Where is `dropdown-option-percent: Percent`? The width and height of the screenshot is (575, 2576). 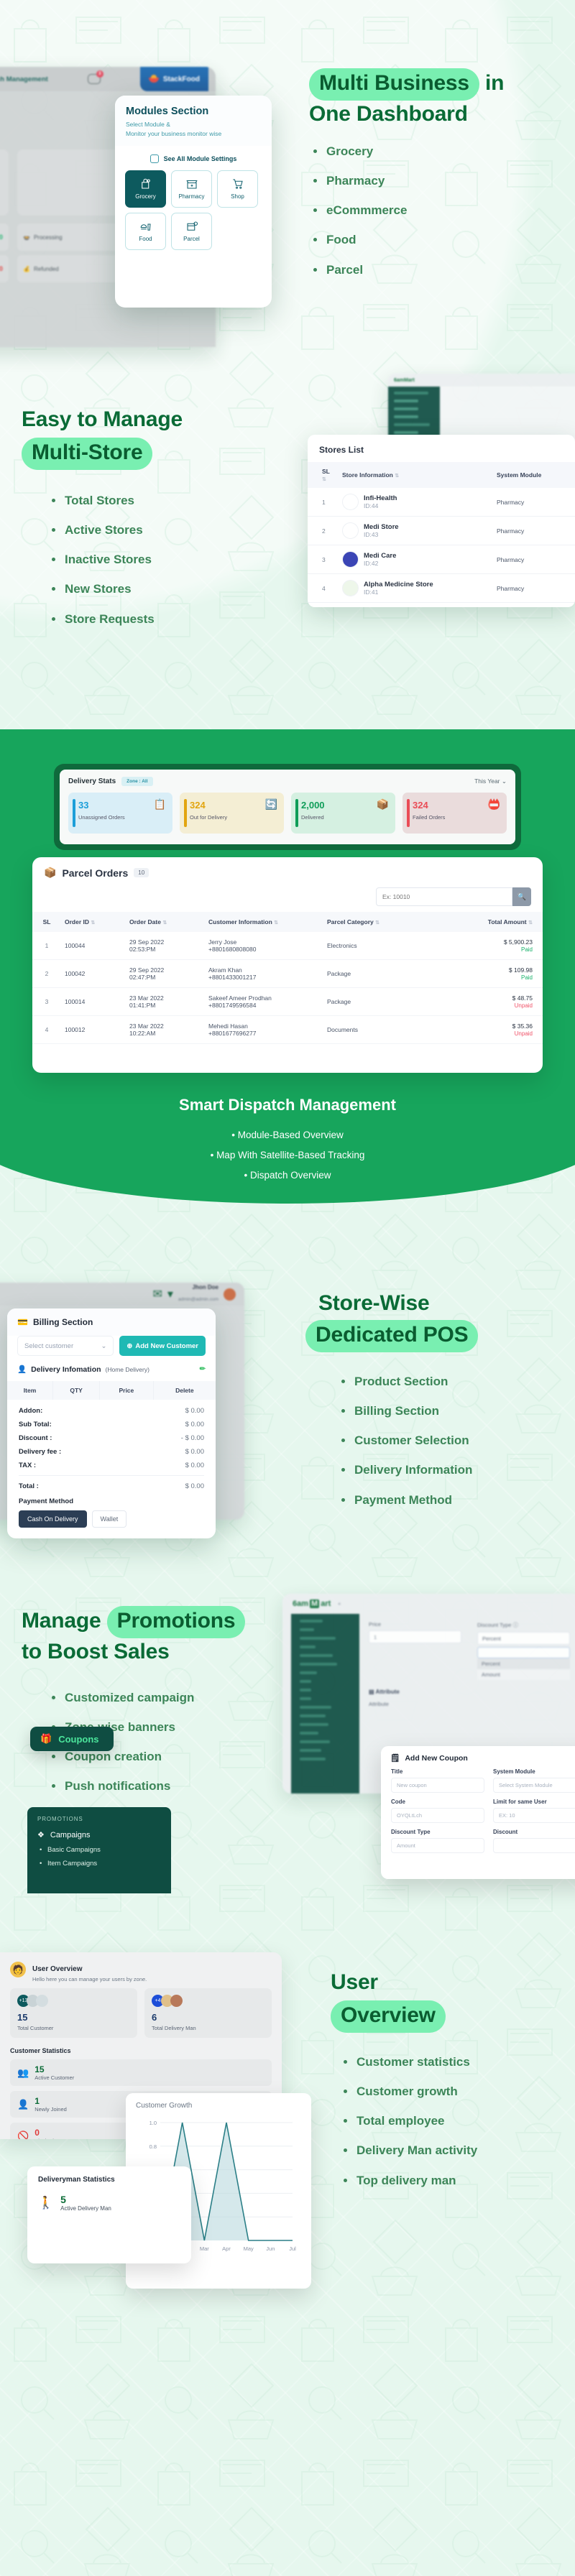 dropdown-option-percent: Percent is located at coordinates (523, 1664).